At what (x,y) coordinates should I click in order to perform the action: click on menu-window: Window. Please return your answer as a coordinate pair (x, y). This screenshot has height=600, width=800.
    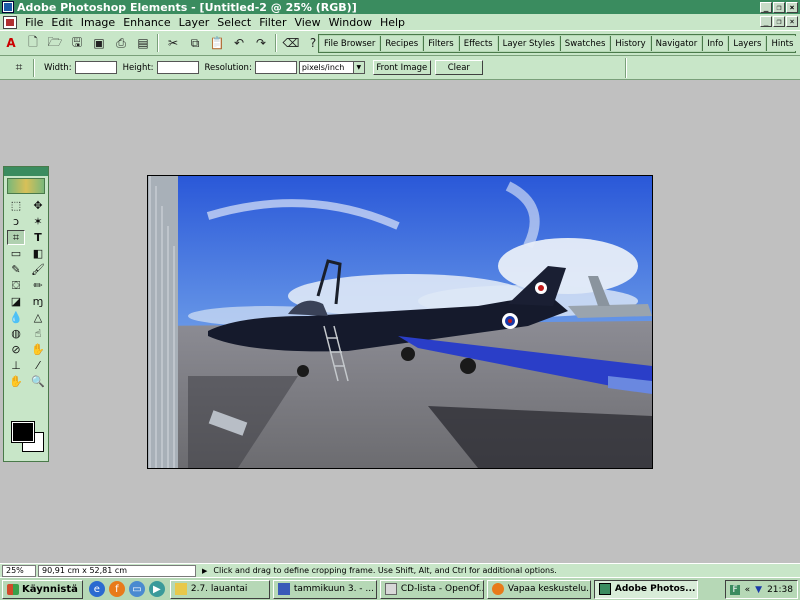
    Looking at the image, I should click on (350, 22).